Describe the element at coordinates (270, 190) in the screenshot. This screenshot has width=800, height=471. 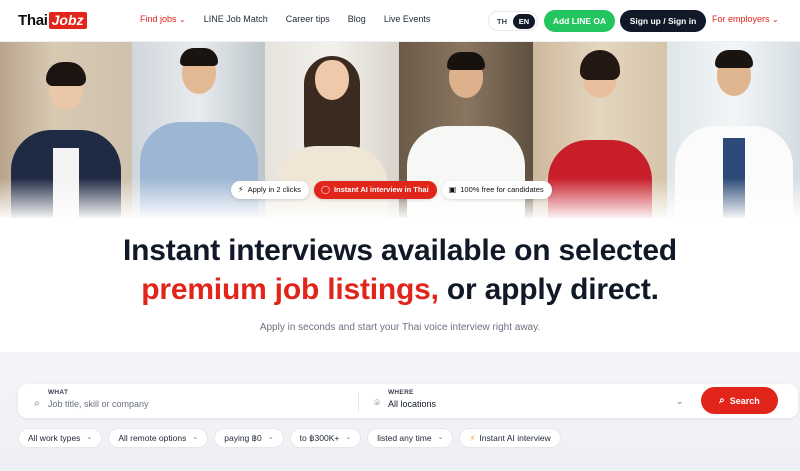
I see `chip-apply-2-clicks: ⚡ Apply in 2 clicks` at that location.